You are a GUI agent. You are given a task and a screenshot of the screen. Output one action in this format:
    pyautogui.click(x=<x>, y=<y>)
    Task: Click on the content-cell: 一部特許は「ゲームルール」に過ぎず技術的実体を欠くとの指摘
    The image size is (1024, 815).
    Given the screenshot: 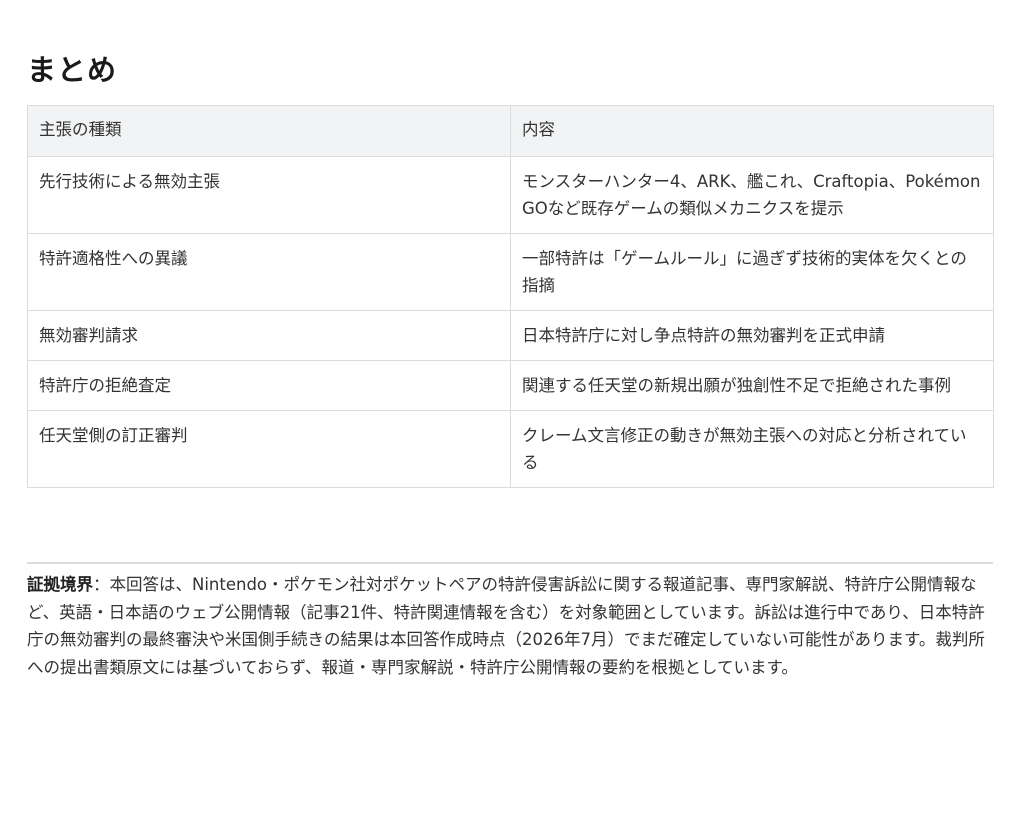 What is the action you would take?
    pyautogui.click(x=752, y=272)
    